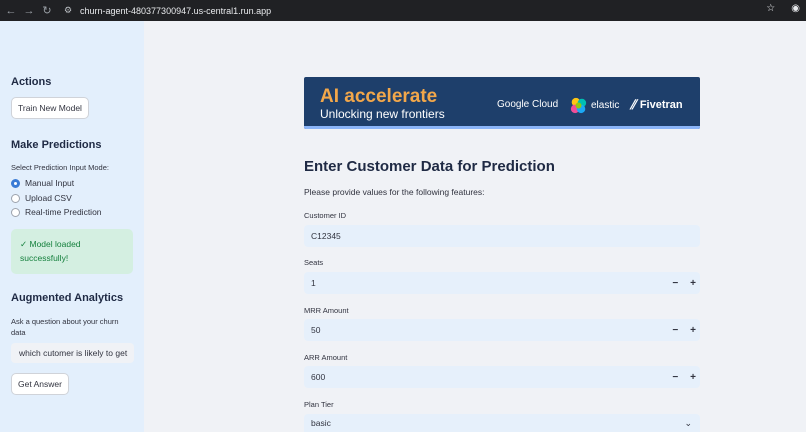 The width and height of the screenshot is (806, 432). Describe the element at coordinates (633, 104) in the screenshot. I see `fivetran-icon: ⫽` at that location.